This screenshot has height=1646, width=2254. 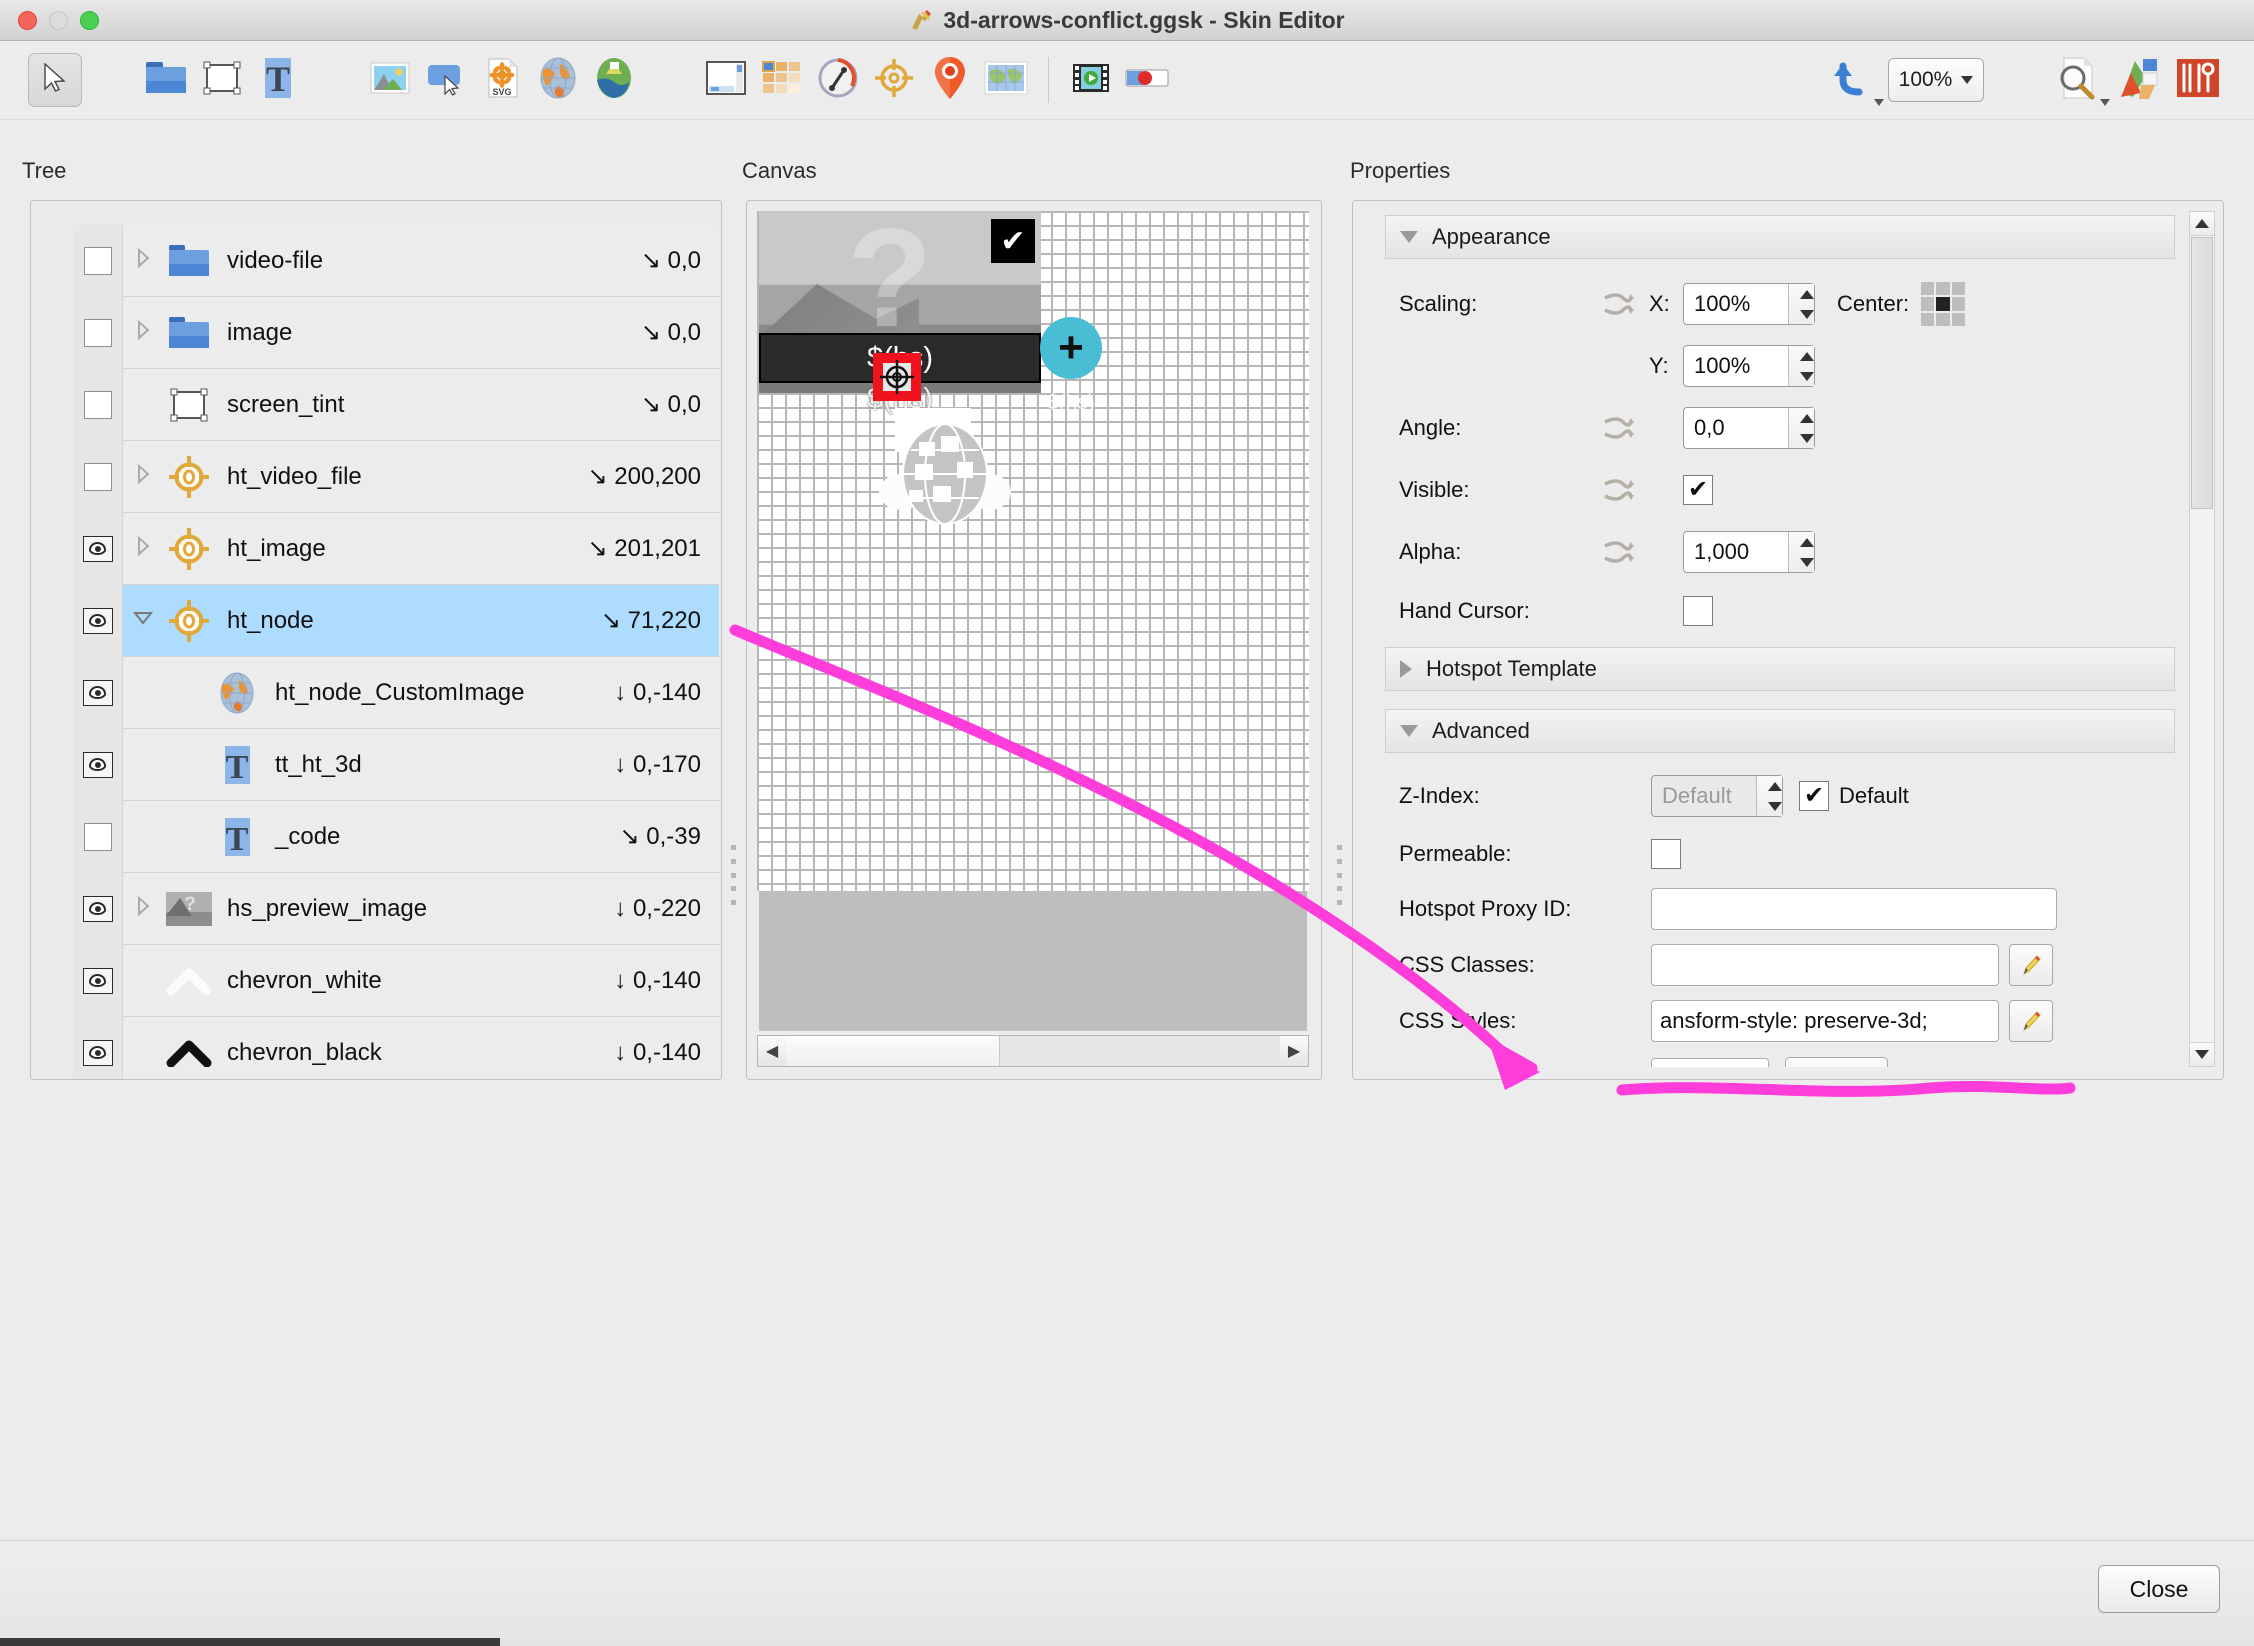 I want to click on scroll-thumb, so click(x=893, y=1051).